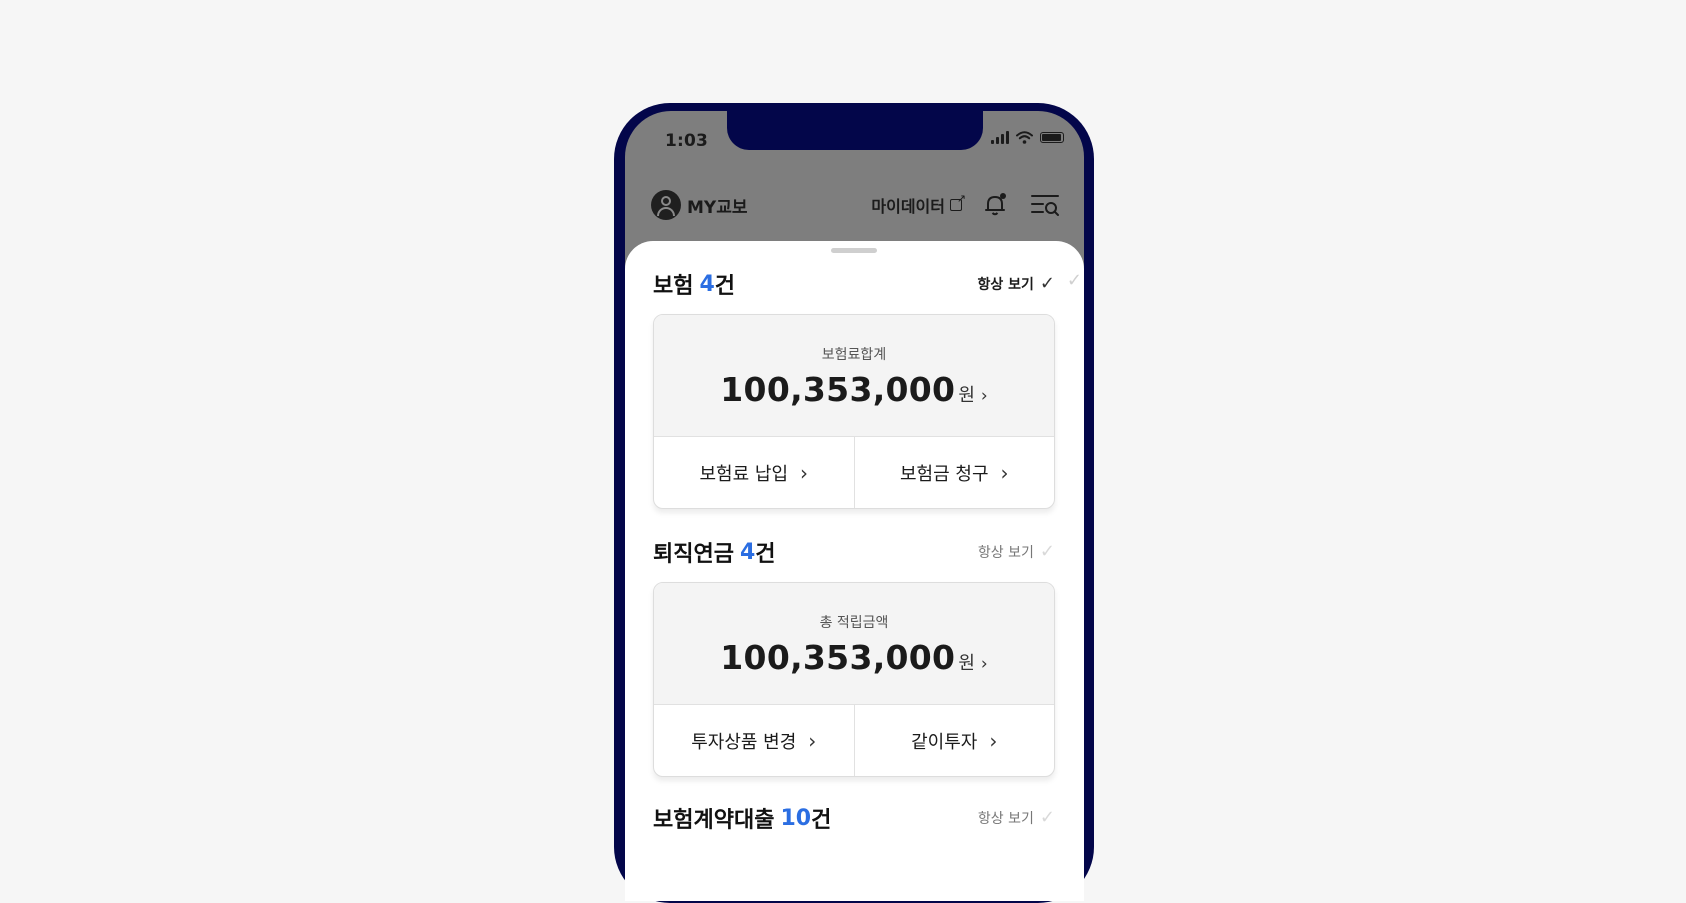 Image resolution: width=1686 pixels, height=903 pixels. Describe the element at coordinates (754, 740) in the screenshot. I see `change-investment-button: 투자상품 변경 ›` at that location.